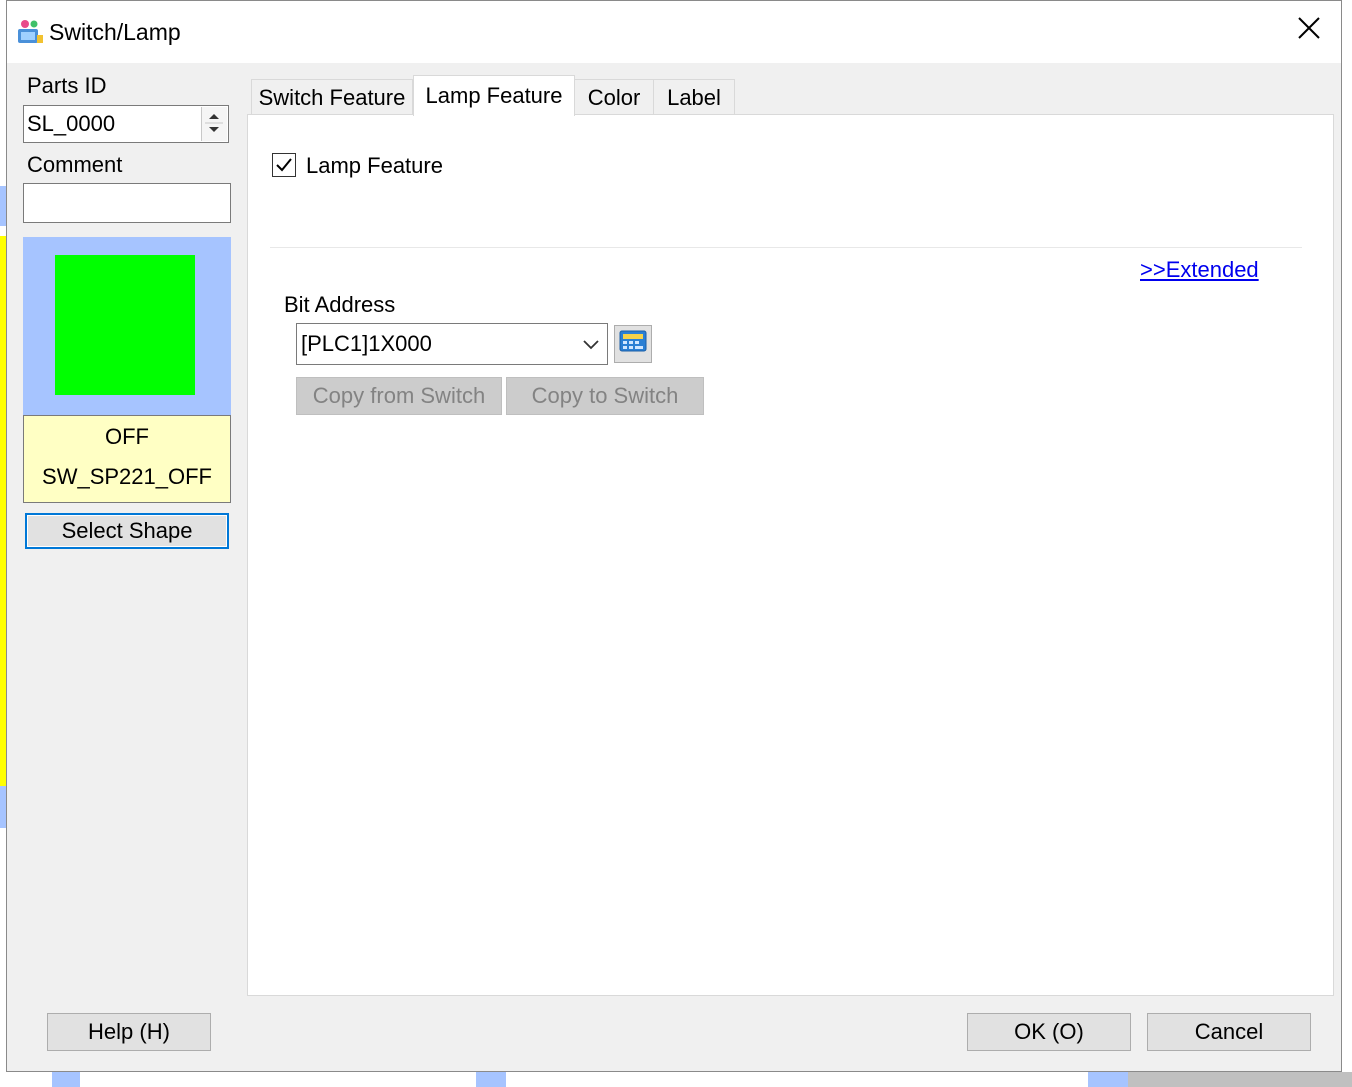 The width and height of the screenshot is (1352, 1087). What do you see at coordinates (340, 304) in the screenshot?
I see `bit-address-label: Bit Address` at bounding box center [340, 304].